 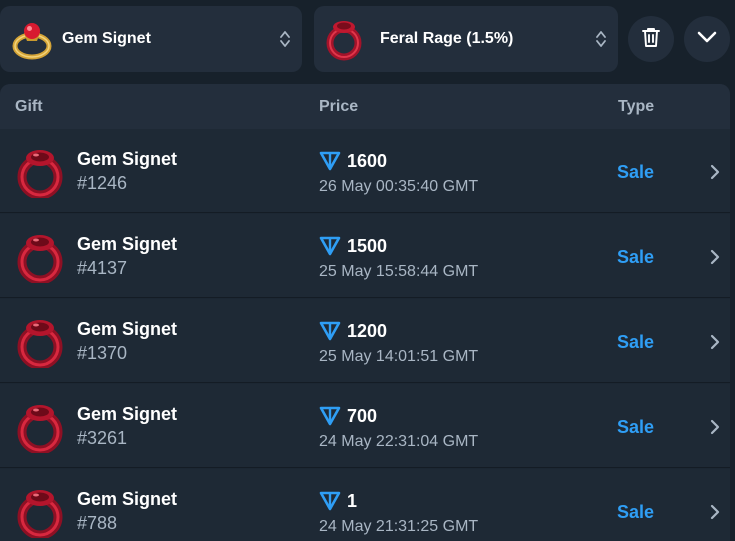 What do you see at coordinates (339, 106) in the screenshot?
I see `column-header-price: Price` at bounding box center [339, 106].